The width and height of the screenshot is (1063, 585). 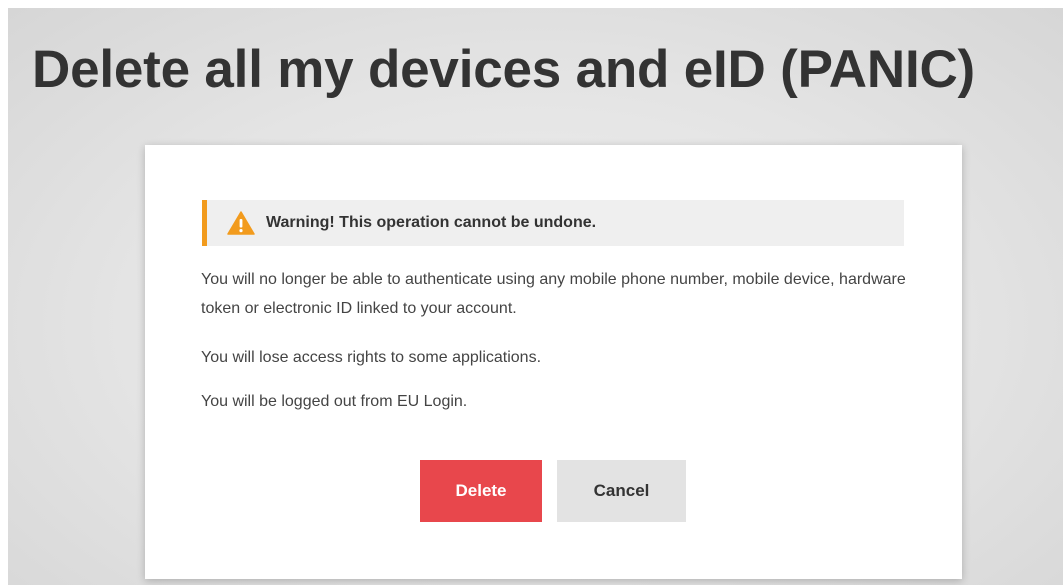 What do you see at coordinates (504, 69) in the screenshot?
I see `page-title: Delete all my devices and eID (PANIC)` at bounding box center [504, 69].